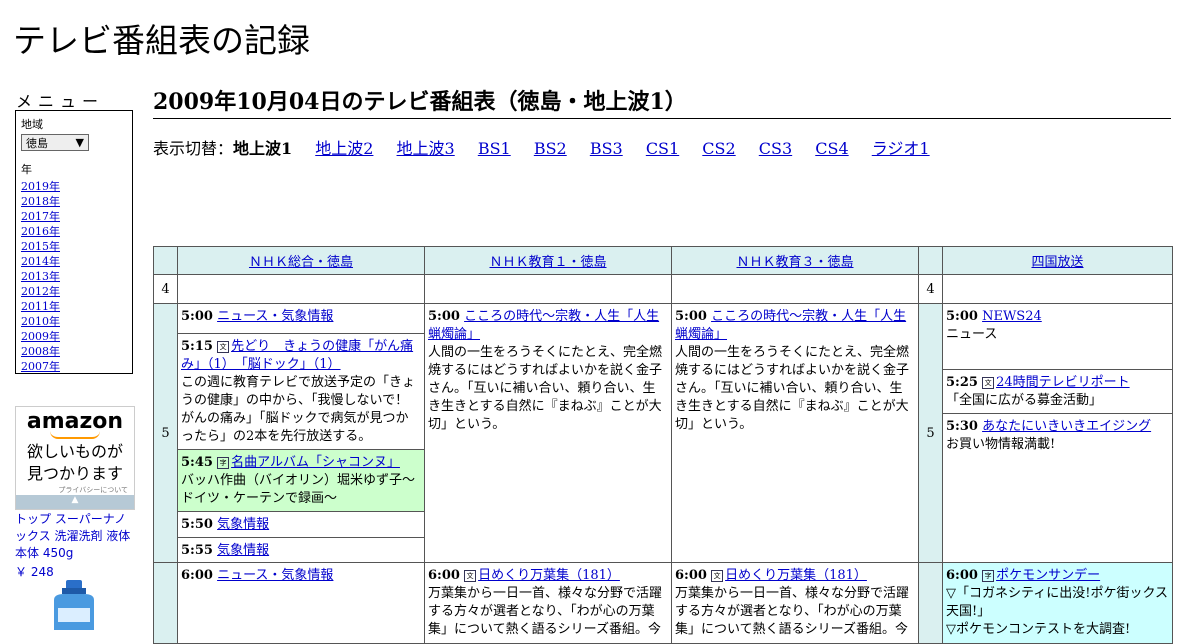 The width and height of the screenshot is (1200, 644). I want to click on band-link: BS1, so click(494, 148).